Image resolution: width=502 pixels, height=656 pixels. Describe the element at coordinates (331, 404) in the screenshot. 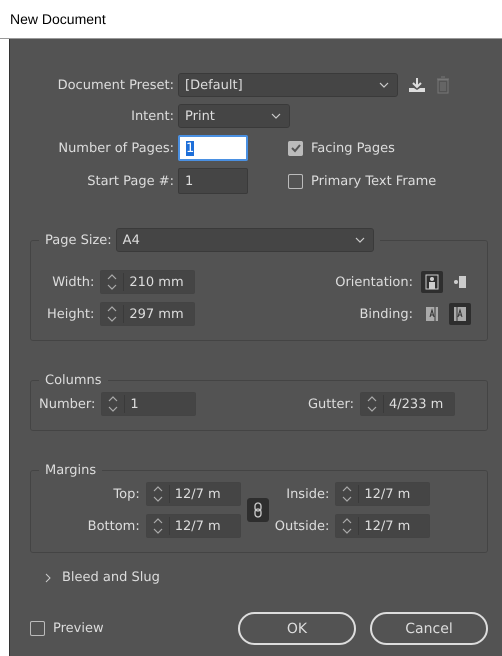

I see `field-label: Gutter:` at that location.